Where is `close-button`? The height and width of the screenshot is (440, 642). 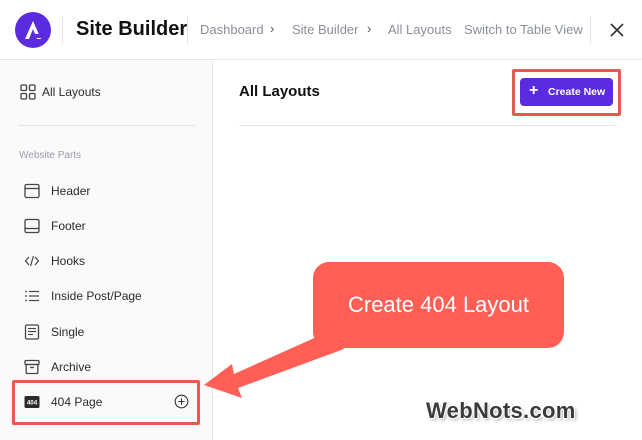
close-button is located at coordinates (617, 30).